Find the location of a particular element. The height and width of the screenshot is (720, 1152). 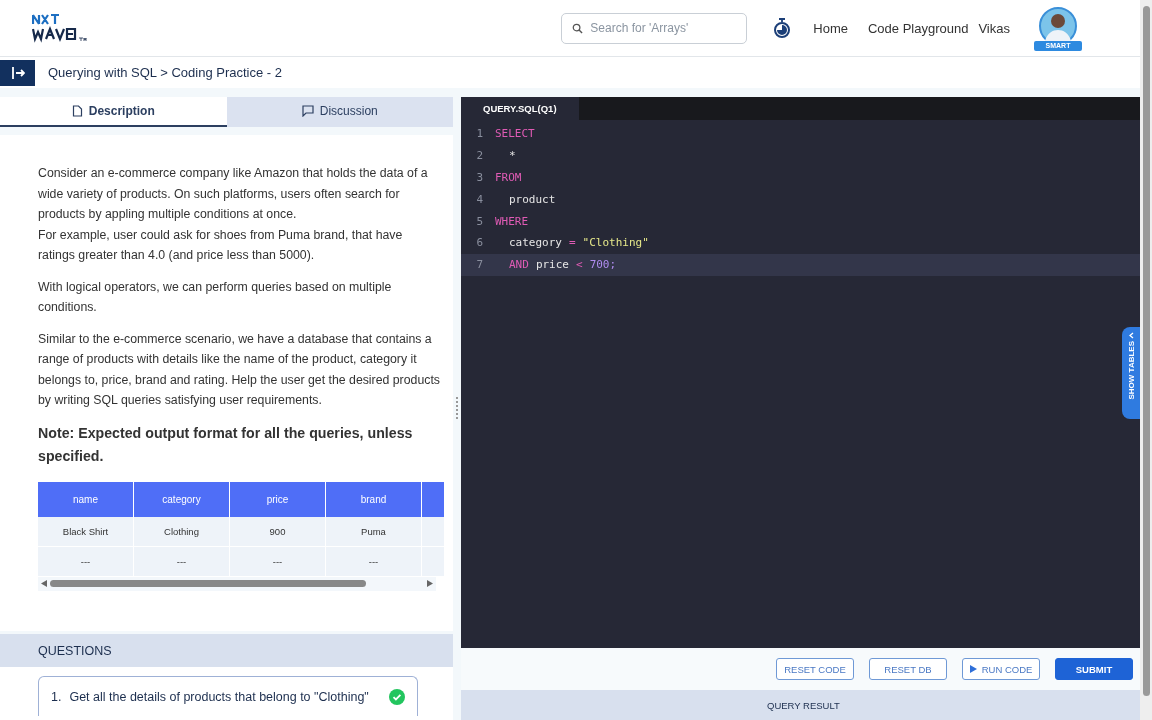

tab: Description is located at coordinates (113, 112).